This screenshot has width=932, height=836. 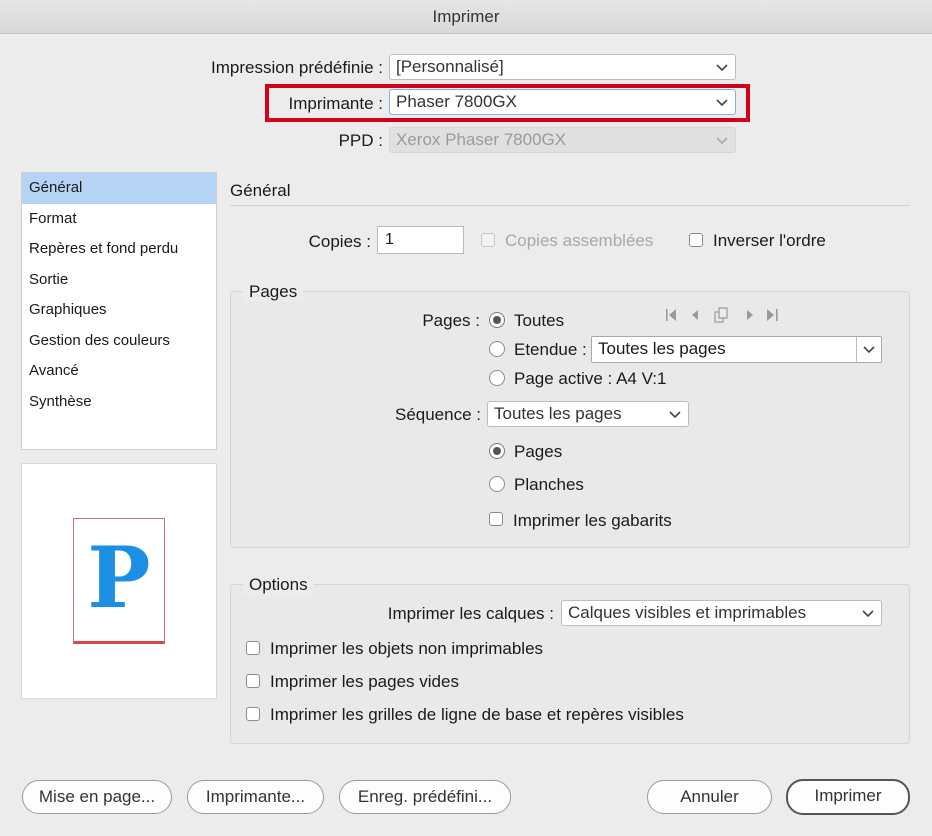 What do you see at coordinates (497, 378) in the screenshot?
I see `pages-current-radio` at bounding box center [497, 378].